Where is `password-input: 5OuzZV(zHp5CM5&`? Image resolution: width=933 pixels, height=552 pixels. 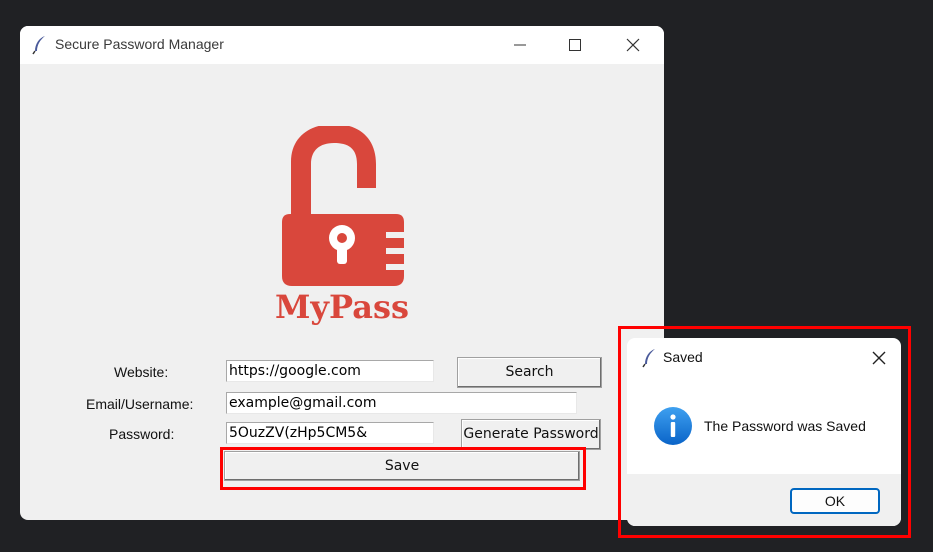
password-input: 5OuzZV(zHp5CM5& is located at coordinates (330, 433).